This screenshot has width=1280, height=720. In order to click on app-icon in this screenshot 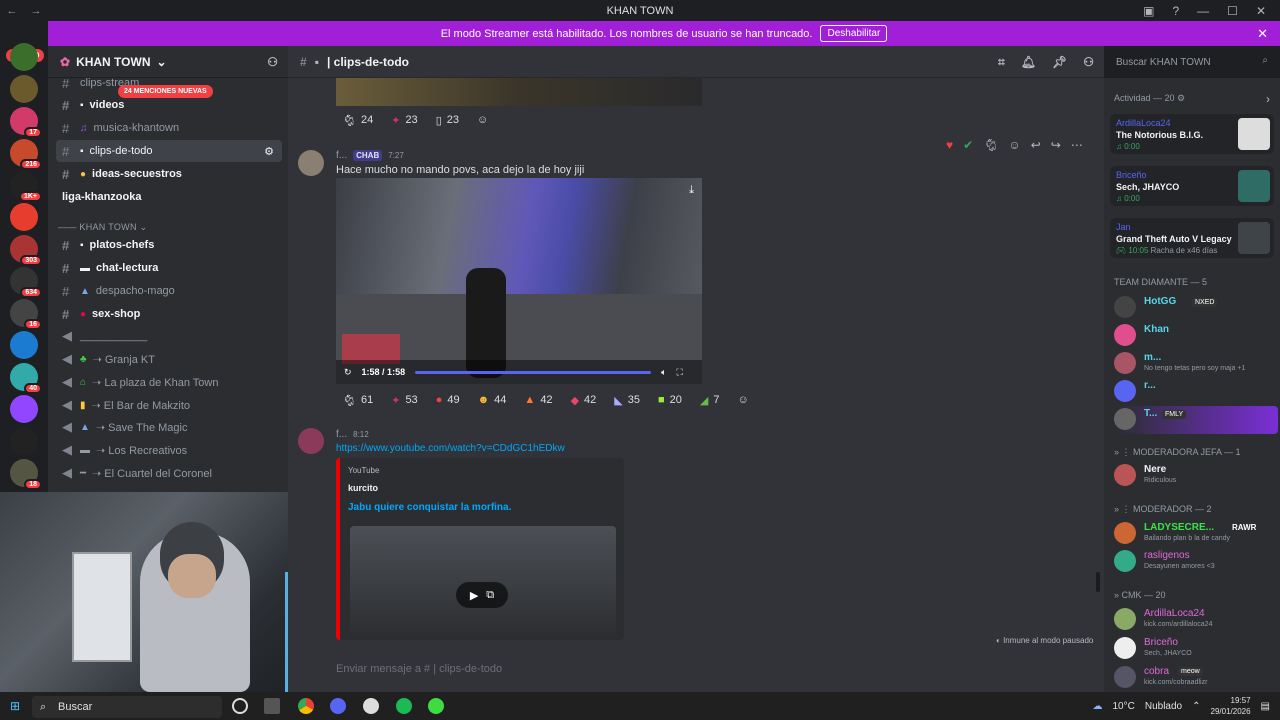, I will do `click(436, 706)`.